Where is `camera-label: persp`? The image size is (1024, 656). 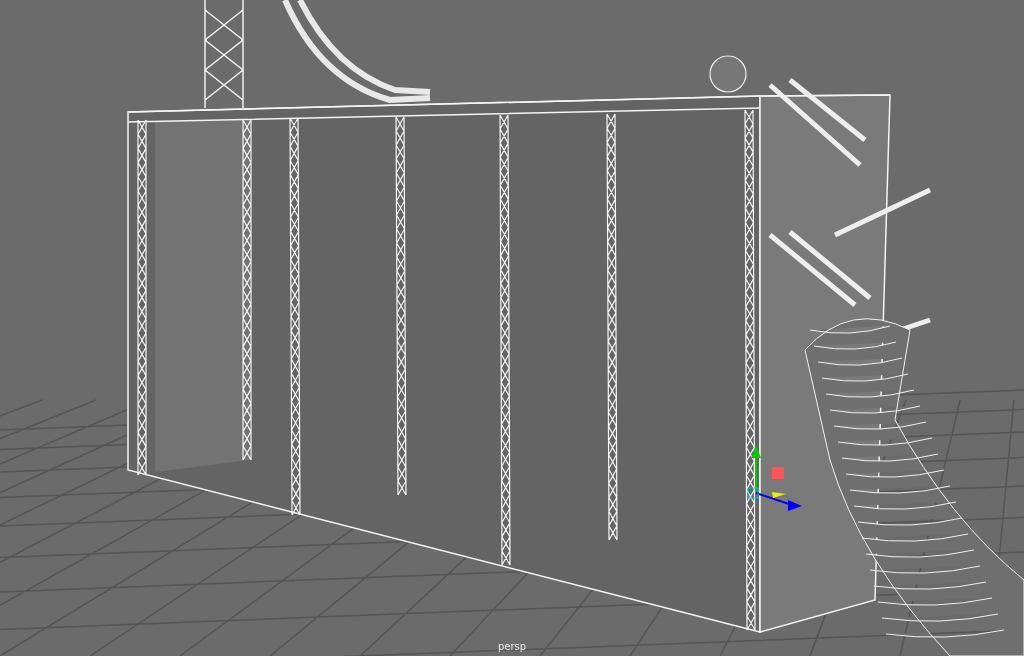 camera-label: persp is located at coordinates (512, 646).